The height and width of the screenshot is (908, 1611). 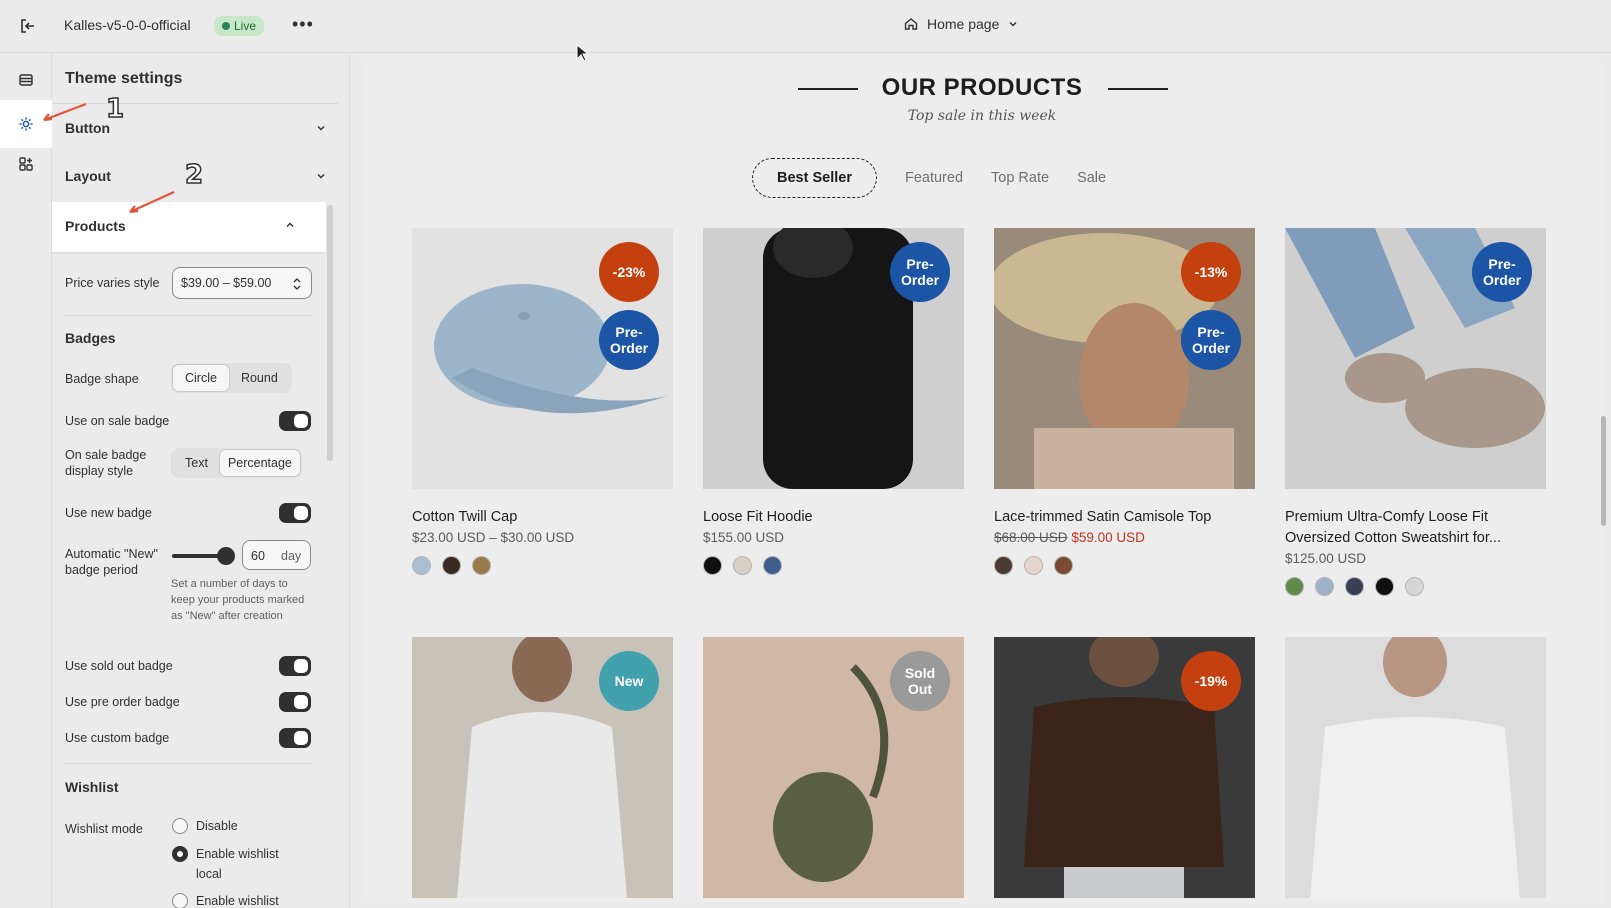 What do you see at coordinates (117, 738) in the screenshot?
I see `use-custom-badge-label: Use custom badge` at bounding box center [117, 738].